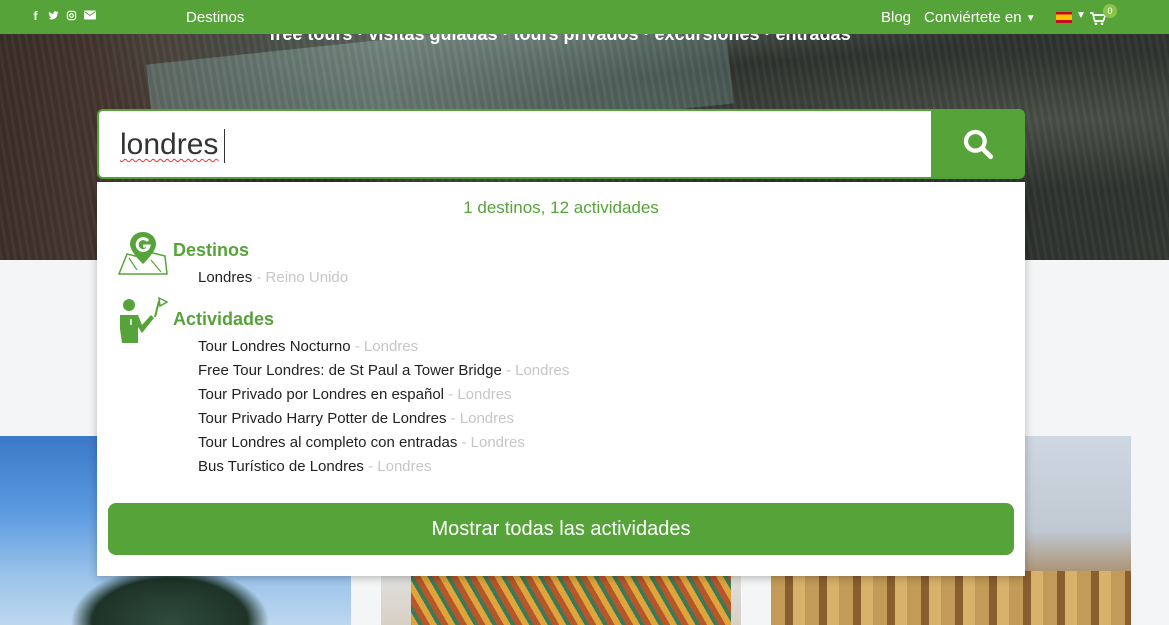  Describe the element at coordinates (211, 250) in the screenshot. I see `destinos-section-title: Destinos` at that location.